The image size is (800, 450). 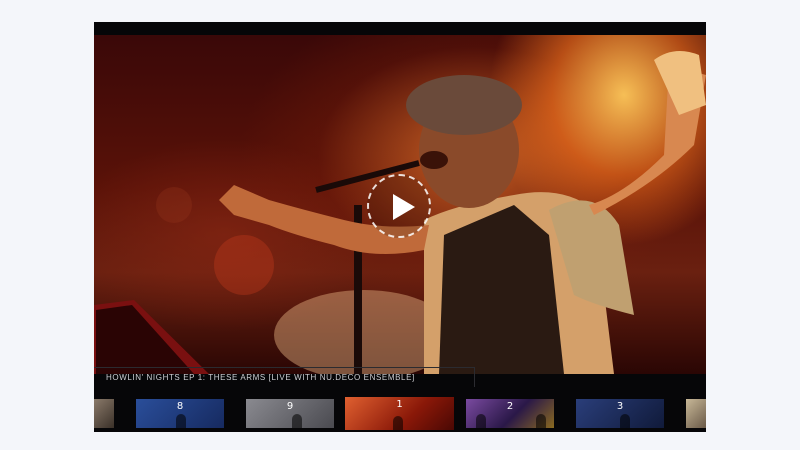 I want to click on thumbnail-number: 3, so click(x=620, y=406).